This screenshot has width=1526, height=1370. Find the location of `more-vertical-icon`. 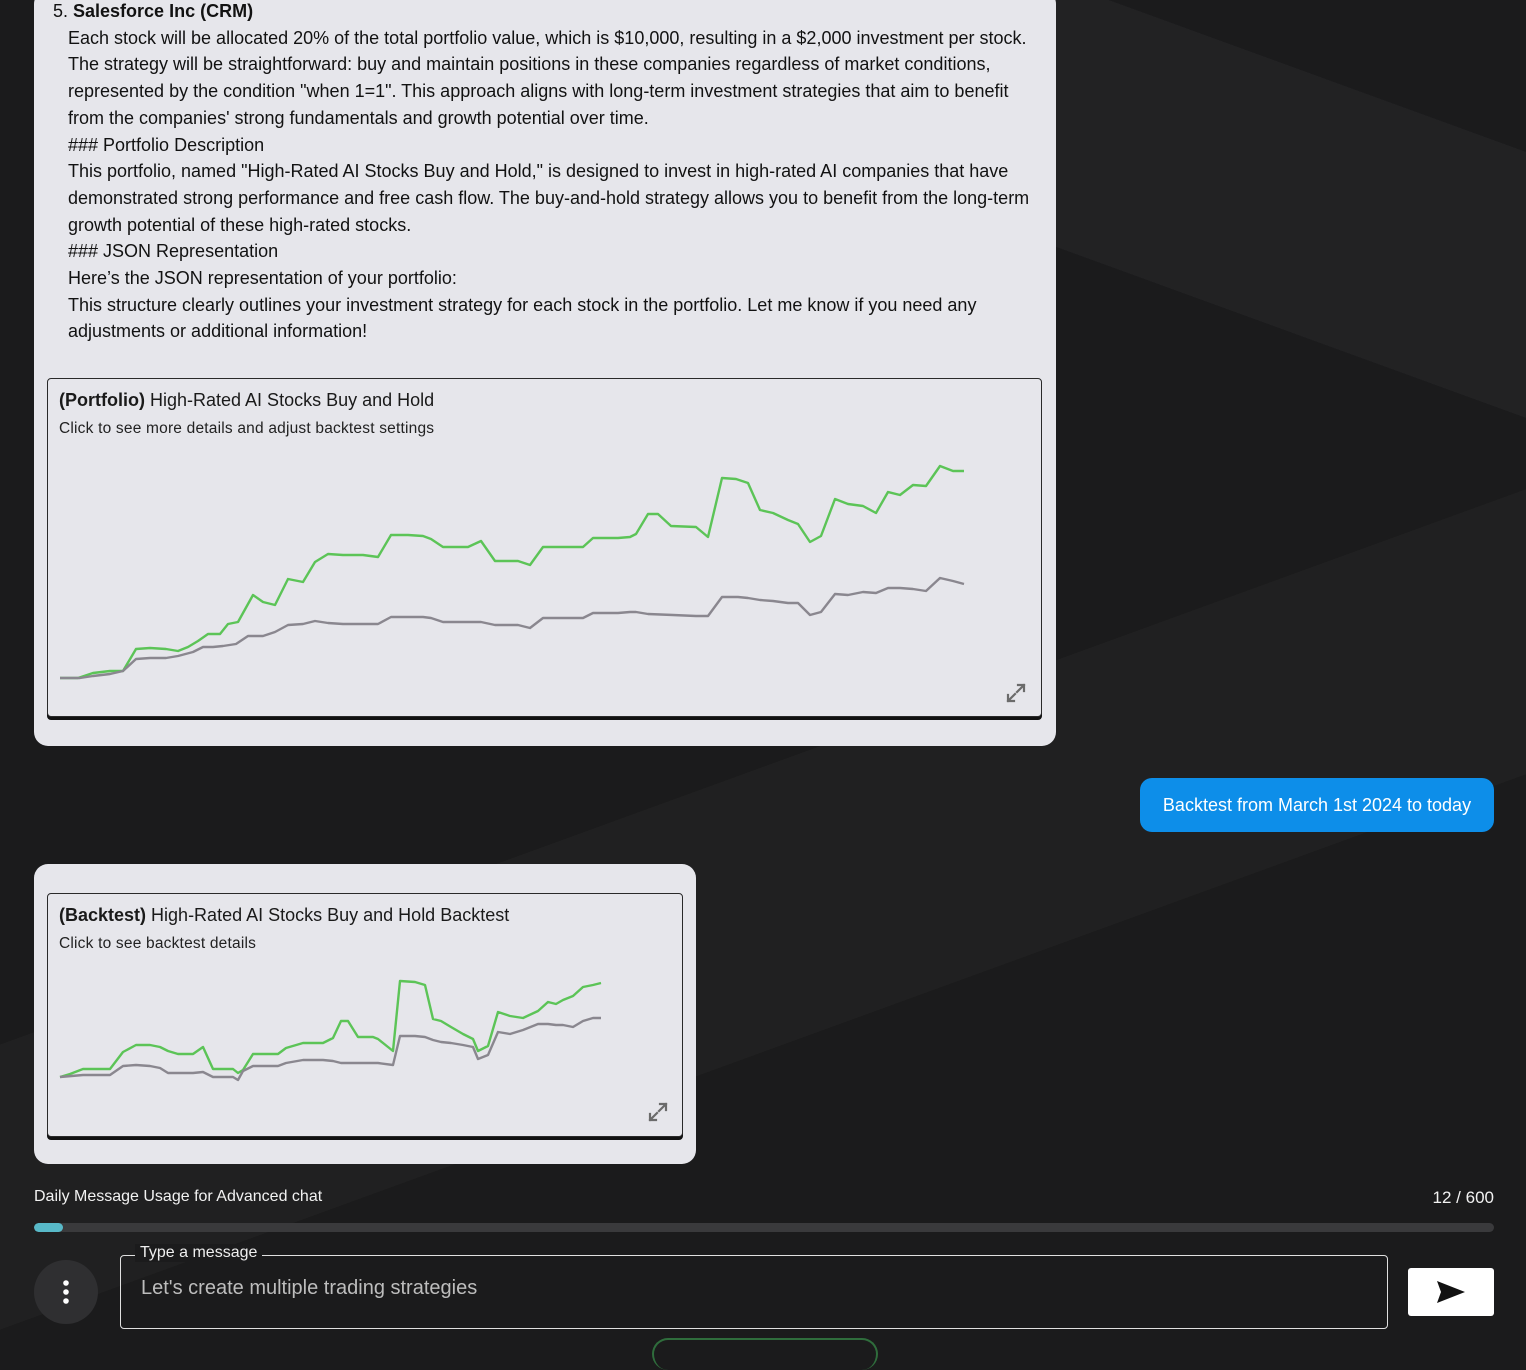

more-vertical-icon is located at coordinates (66, 1292).